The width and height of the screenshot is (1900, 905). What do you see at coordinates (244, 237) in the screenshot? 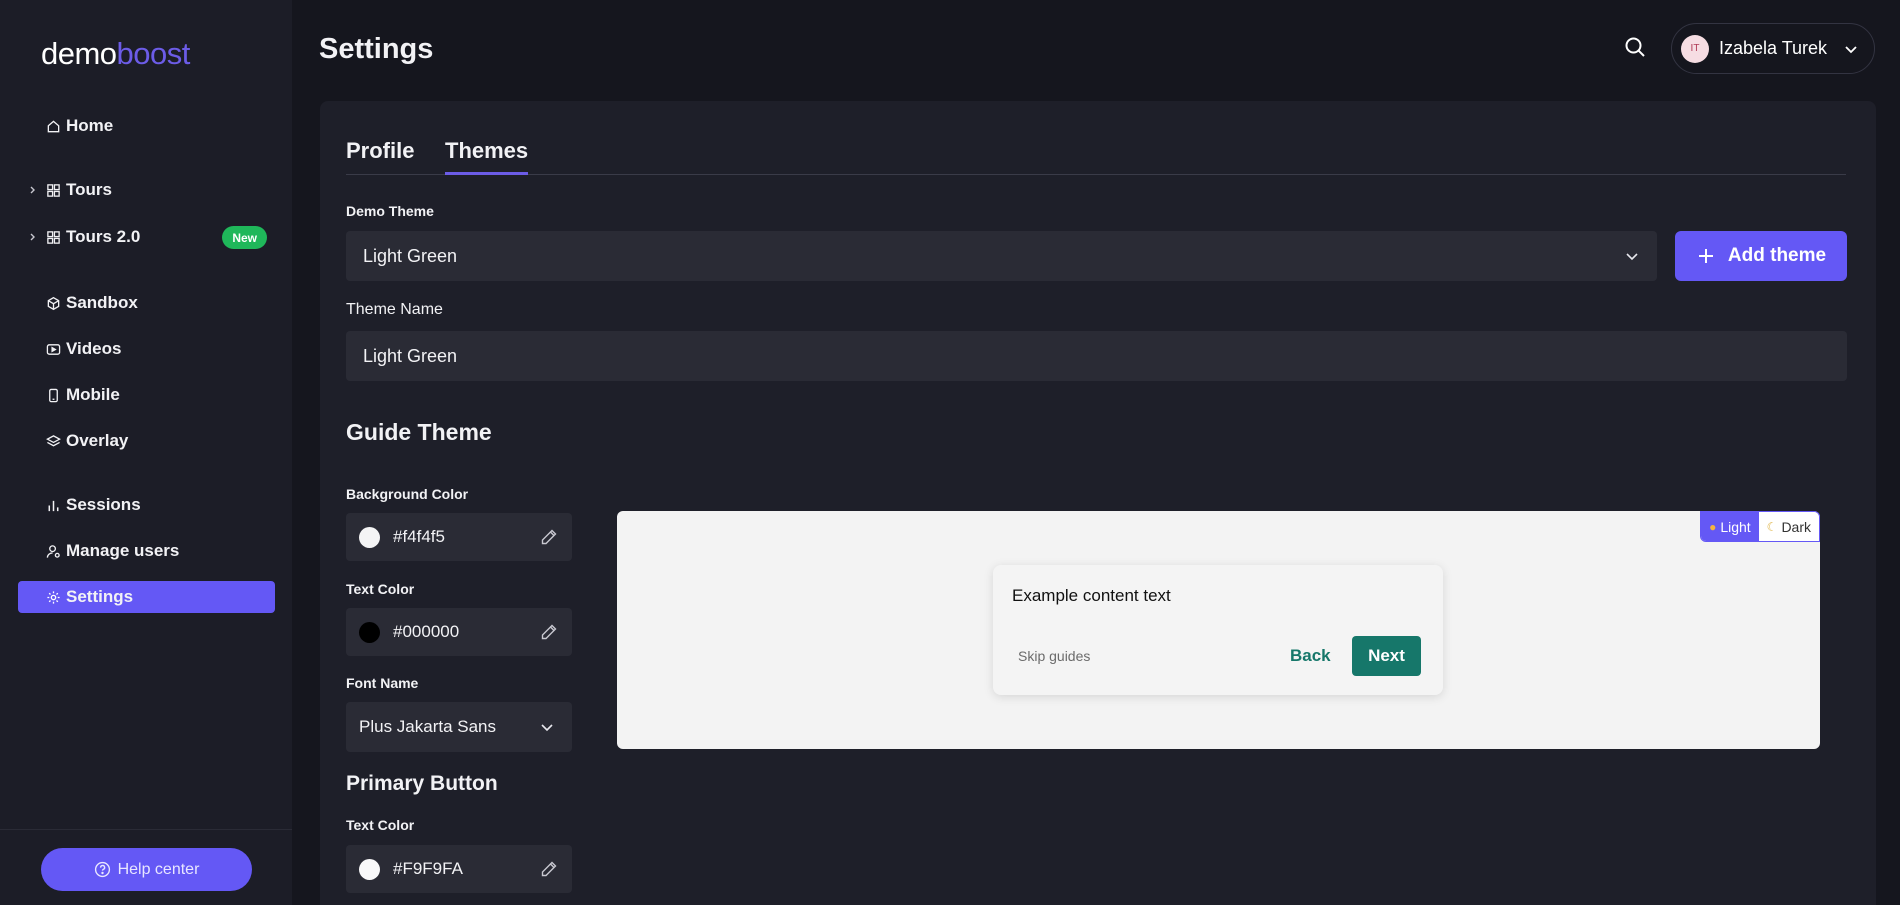
I see `new-badge: New` at bounding box center [244, 237].